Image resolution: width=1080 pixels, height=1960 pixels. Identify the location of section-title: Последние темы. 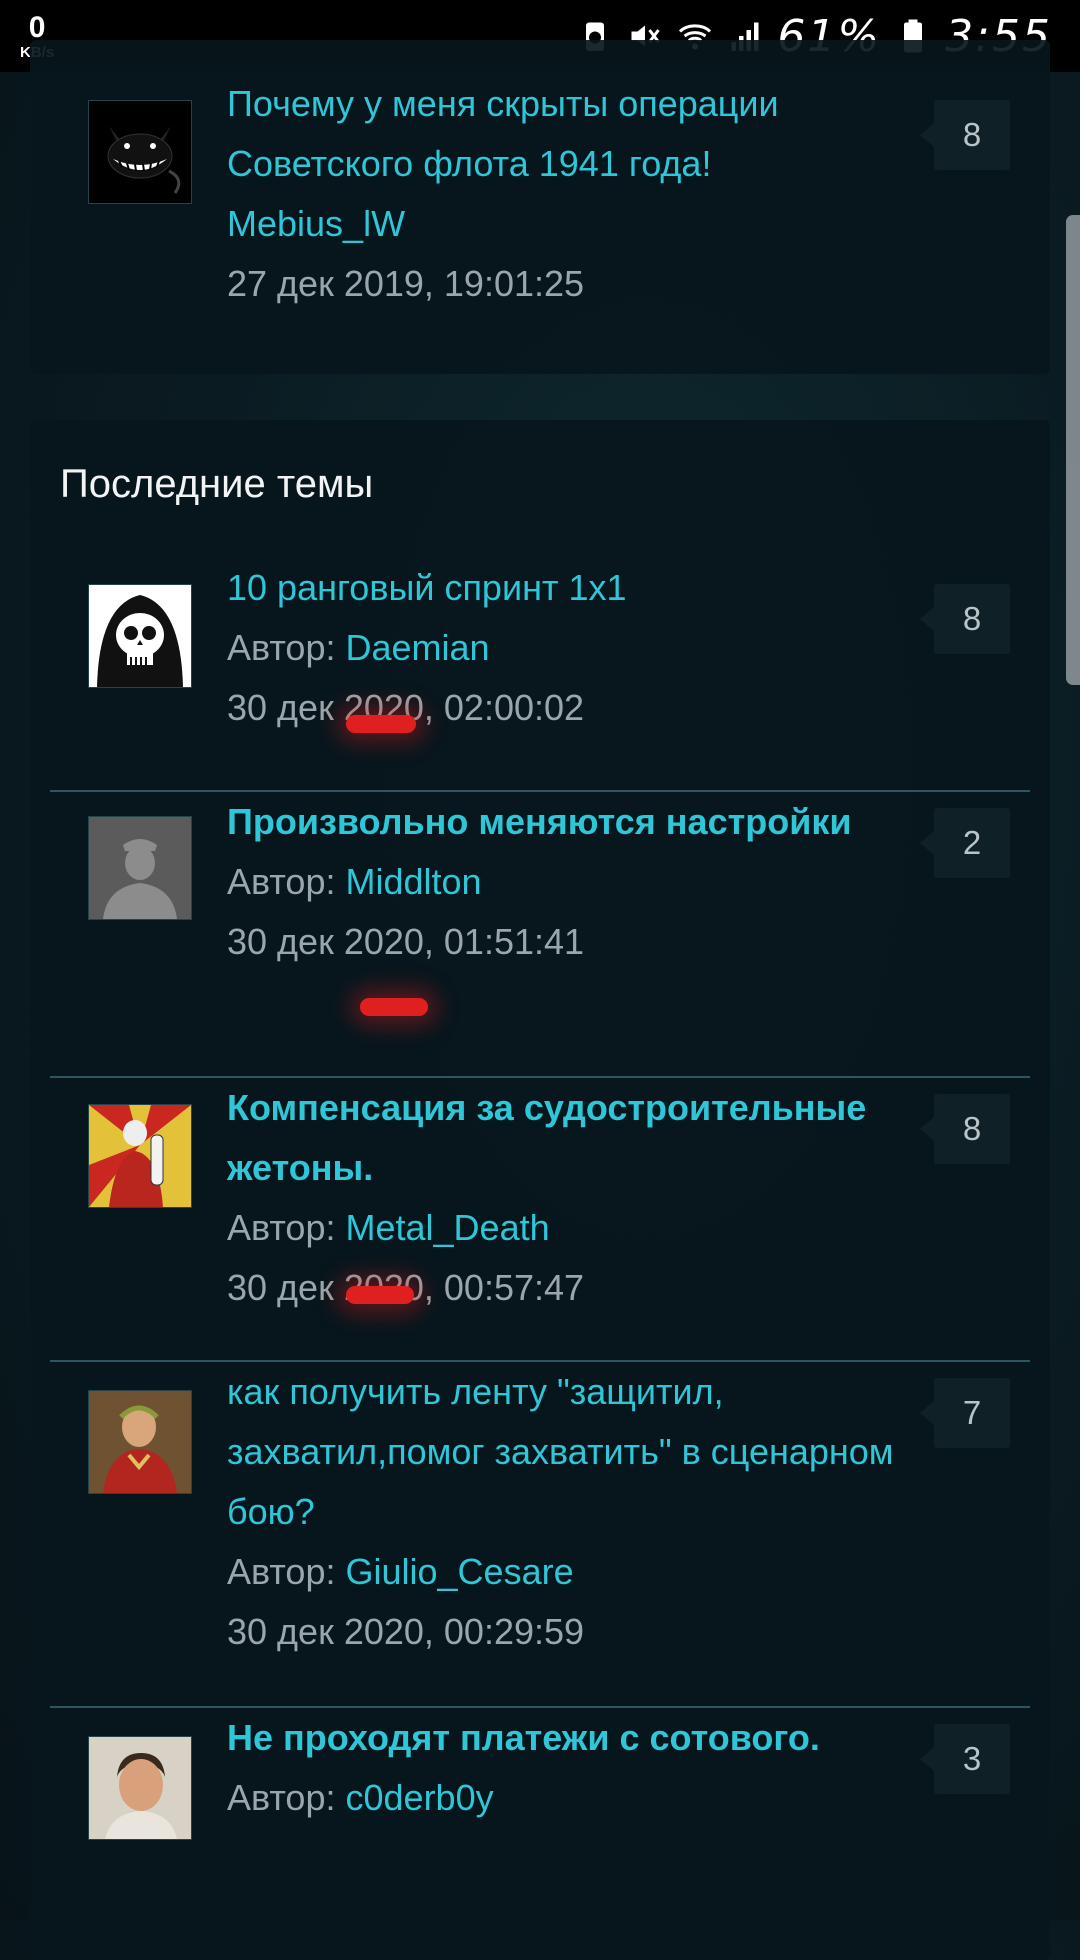
(217, 484).